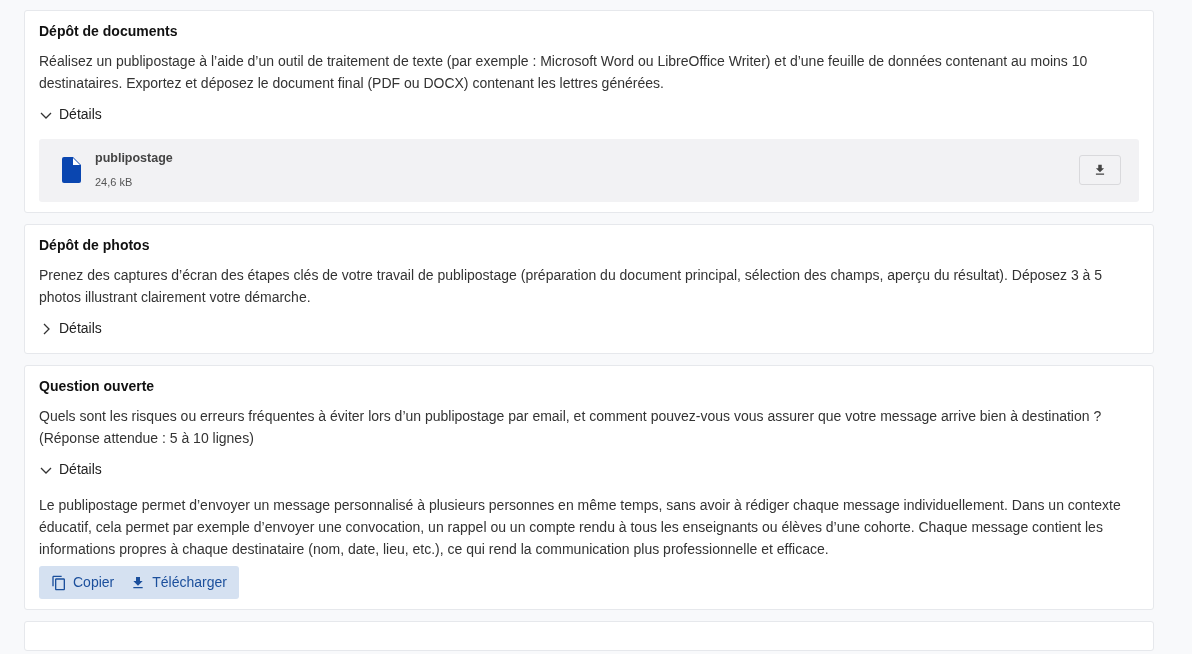  What do you see at coordinates (71, 169) in the screenshot?
I see `document-icon` at bounding box center [71, 169].